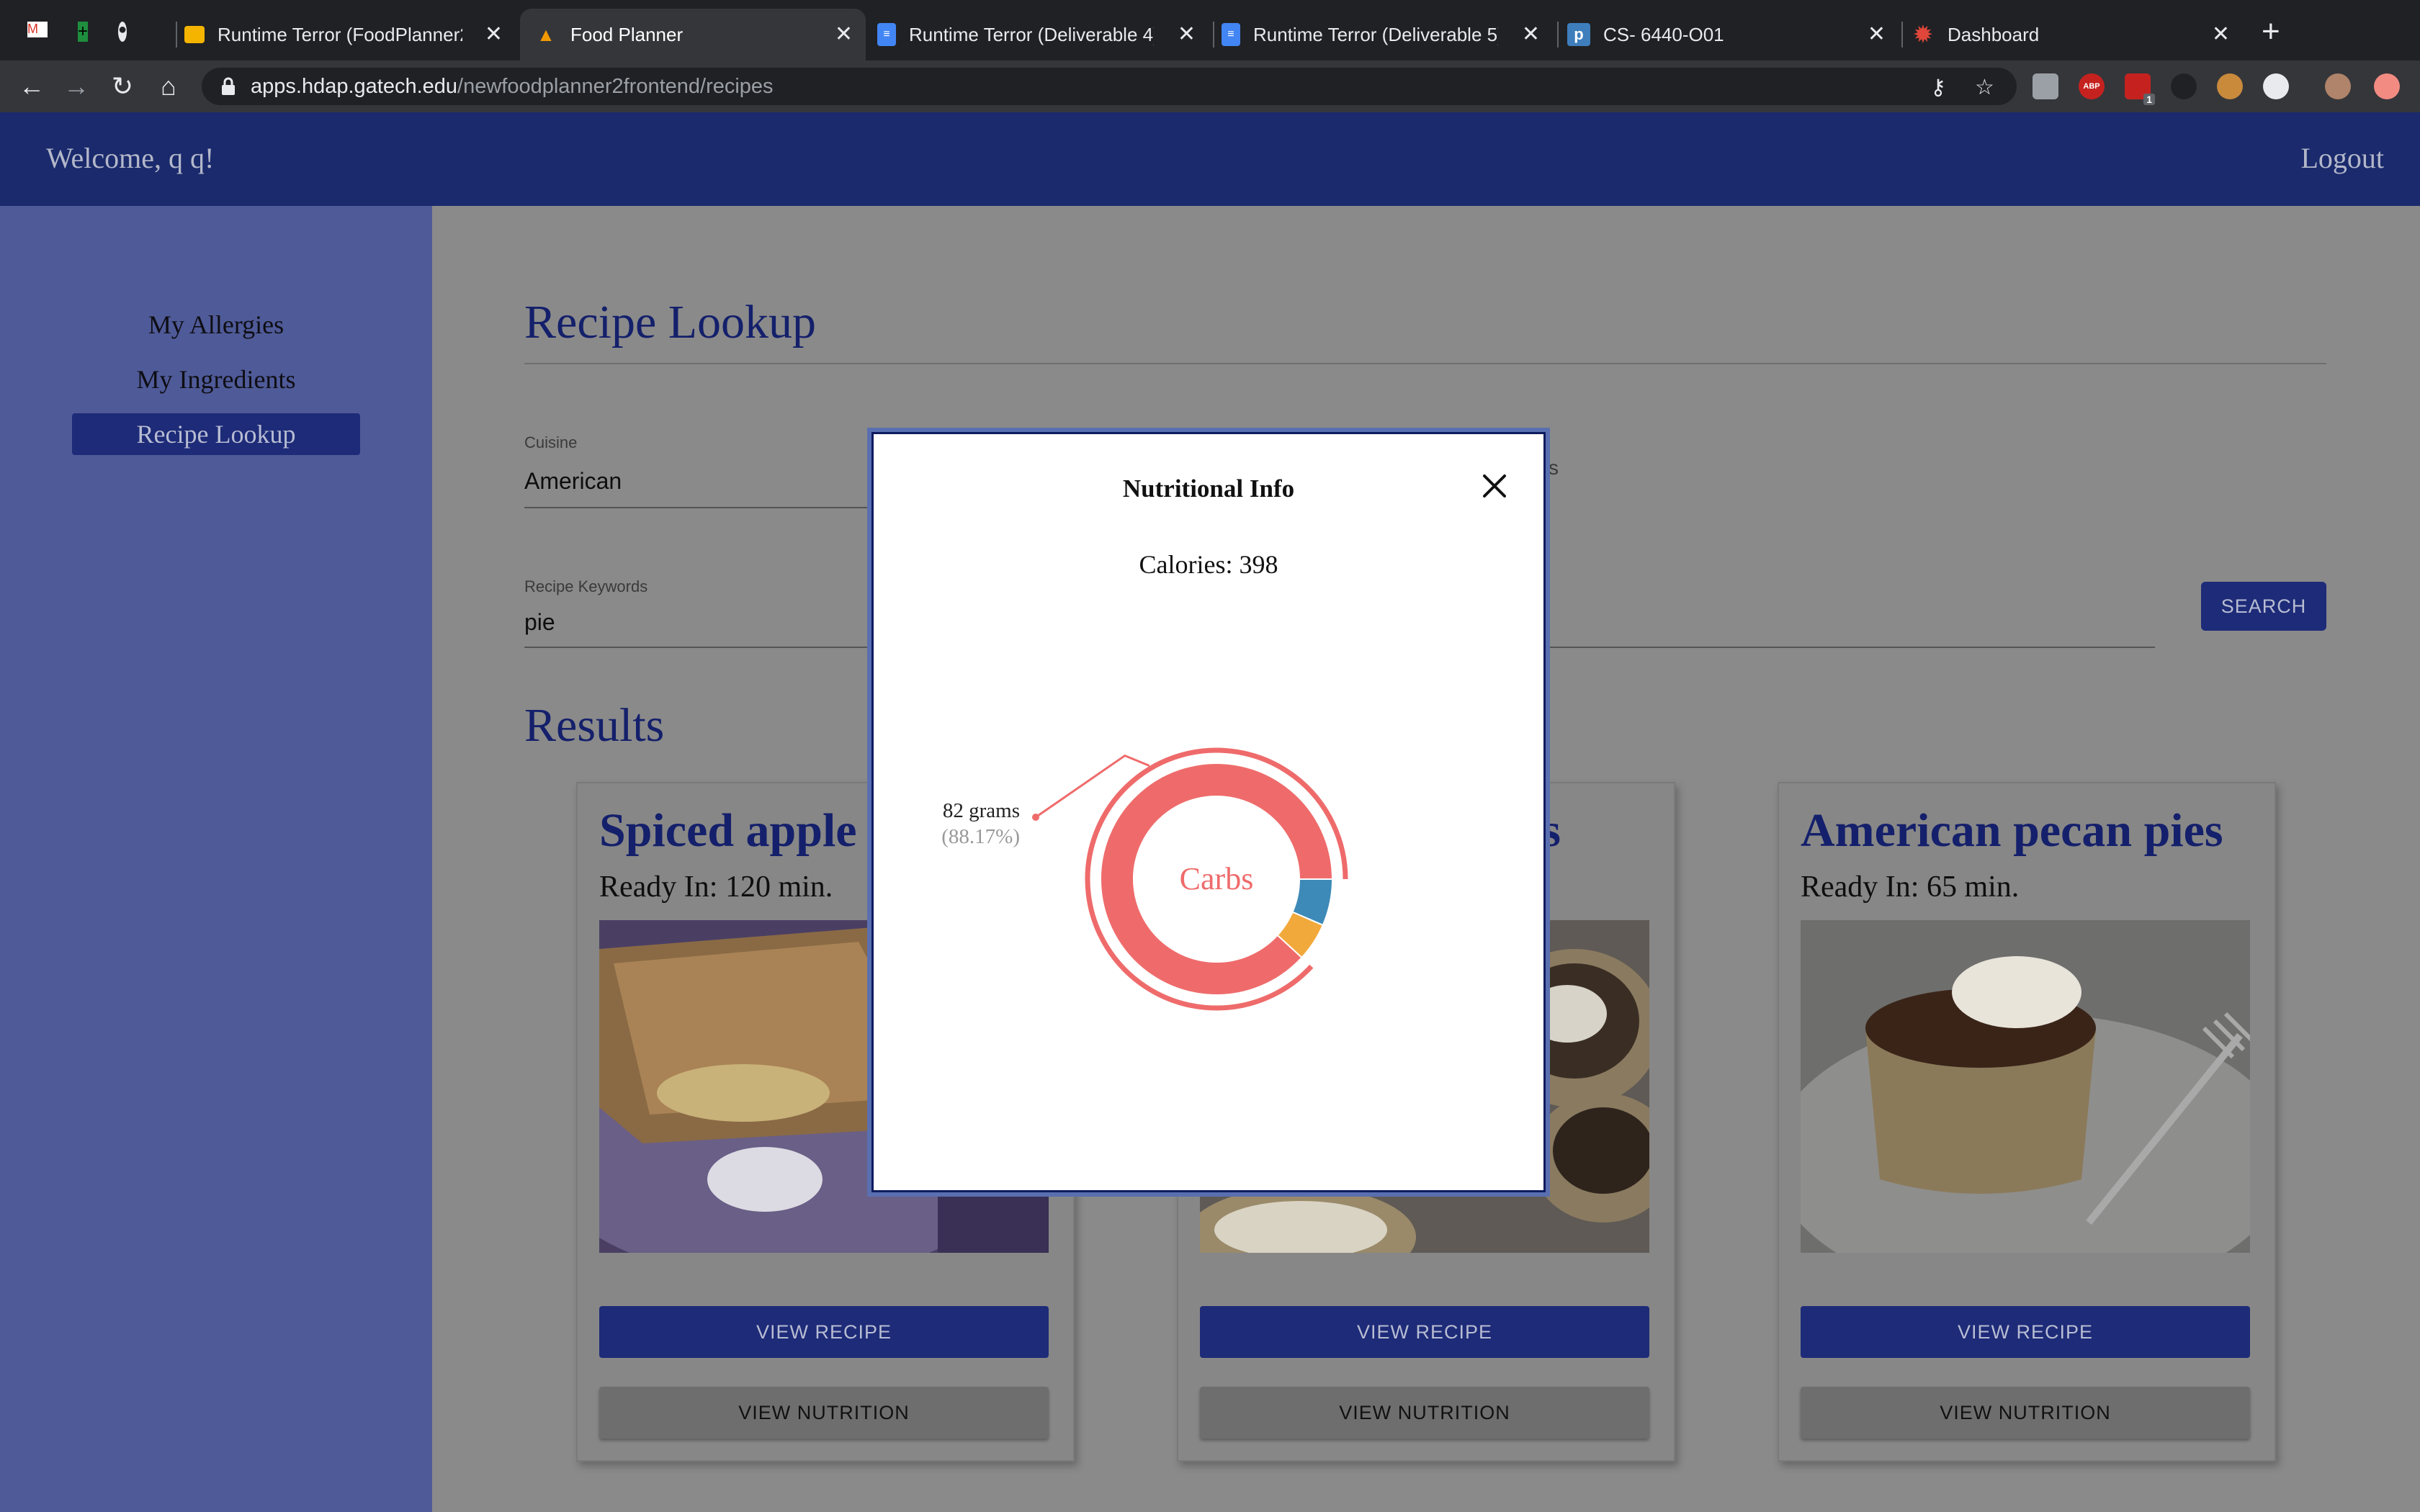 This screenshot has width=2420, height=1512. Describe the element at coordinates (982, 810) in the screenshot. I see `callout-value: 82 grams` at that location.